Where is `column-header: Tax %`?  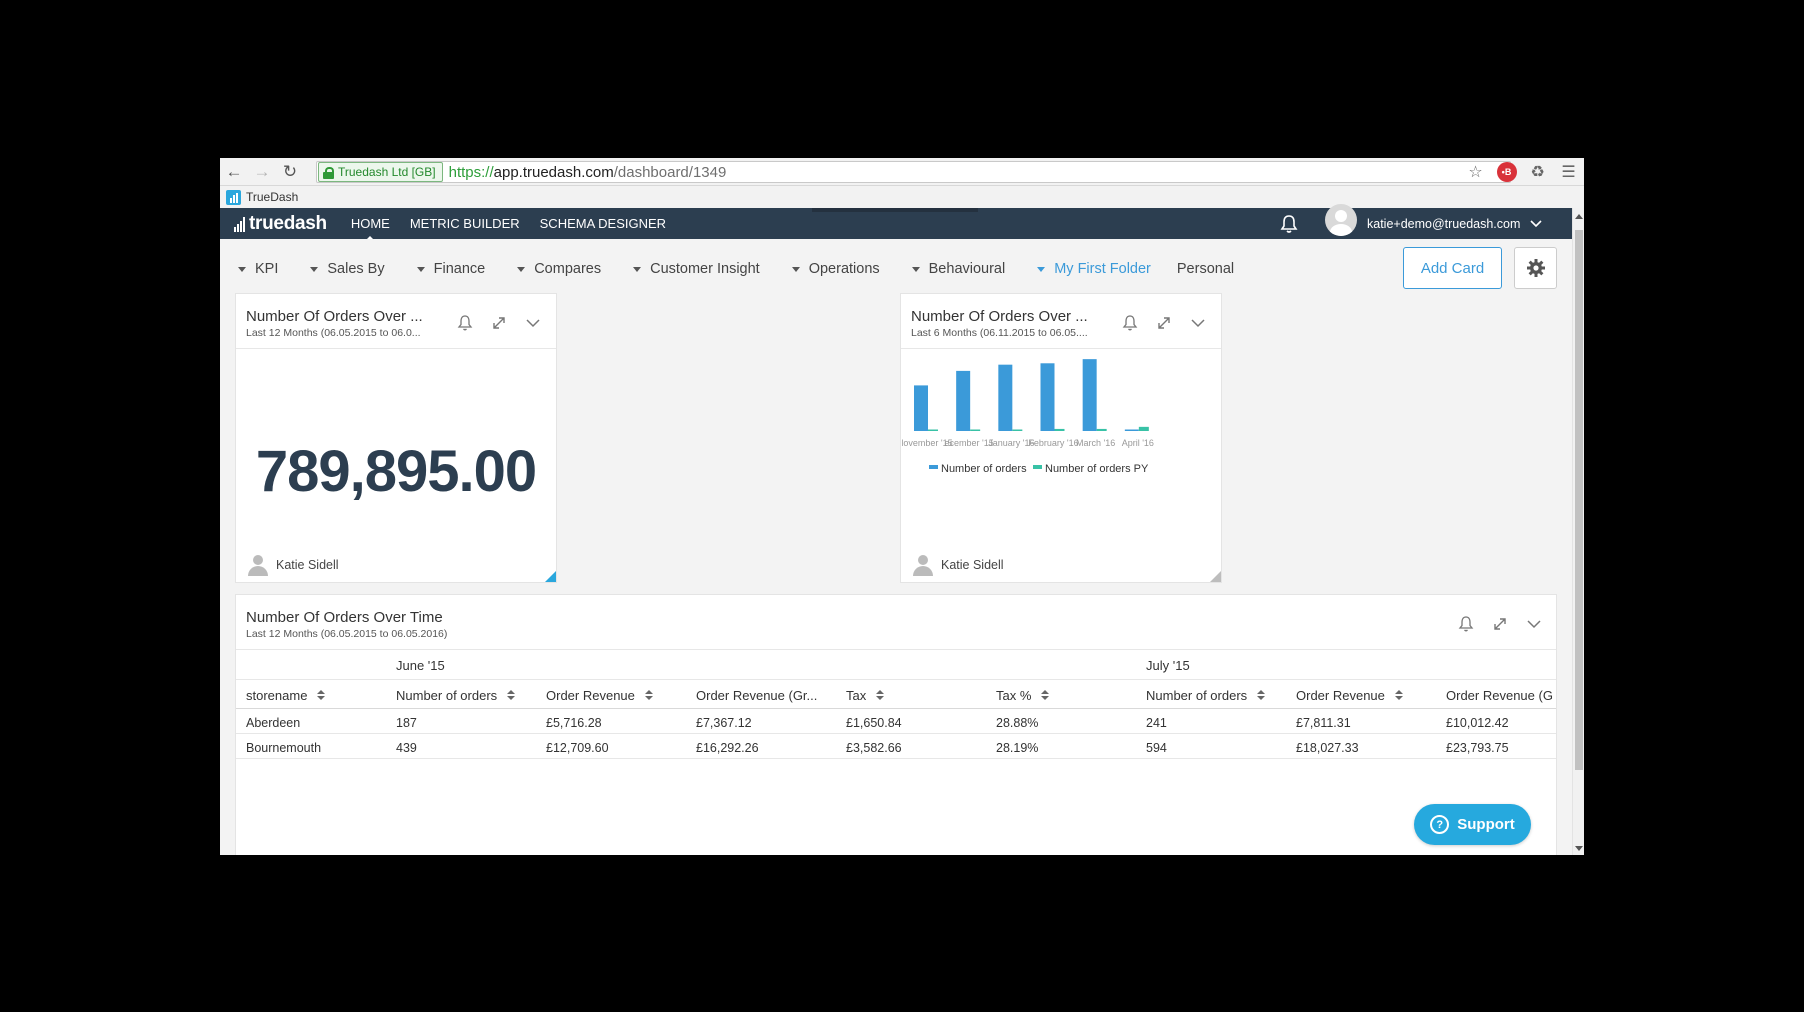 column-header: Tax % is located at coordinates (1023, 695).